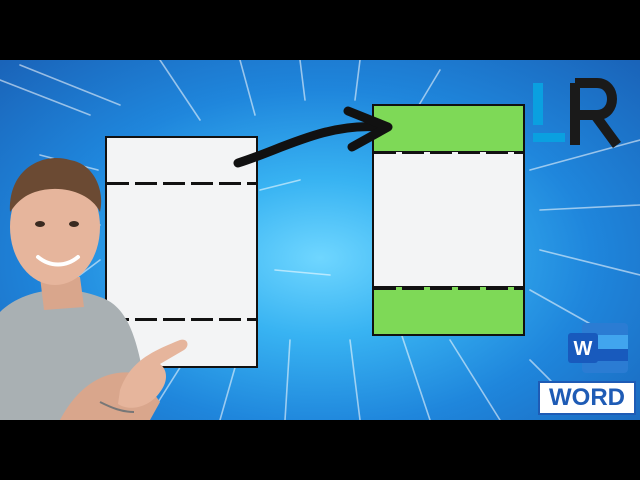 The width and height of the screenshot is (640, 480). What do you see at coordinates (577, 113) in the screenshot?
I see `lr-logo-icon` at bounding box center [577, 113].